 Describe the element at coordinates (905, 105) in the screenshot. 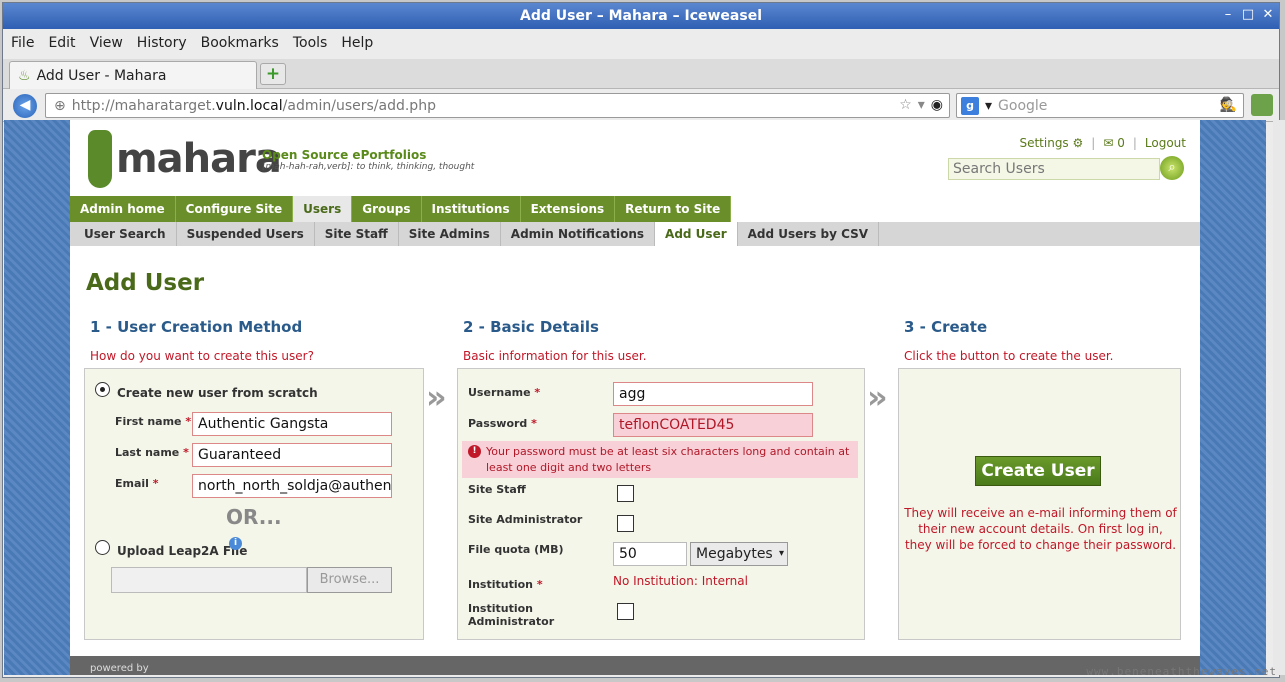

I see `bookmark-star-icon: ☆` at that location.